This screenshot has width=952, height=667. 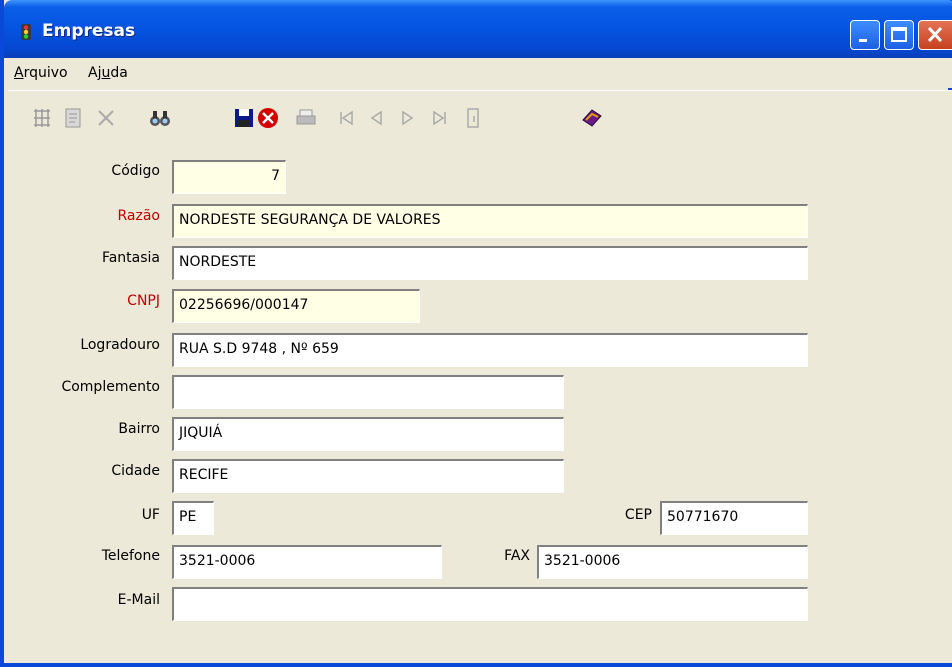 What do you see at coordinates (346, 118) in the screenshot?
I see `first-record-icon` at bounding box center [346, 118].